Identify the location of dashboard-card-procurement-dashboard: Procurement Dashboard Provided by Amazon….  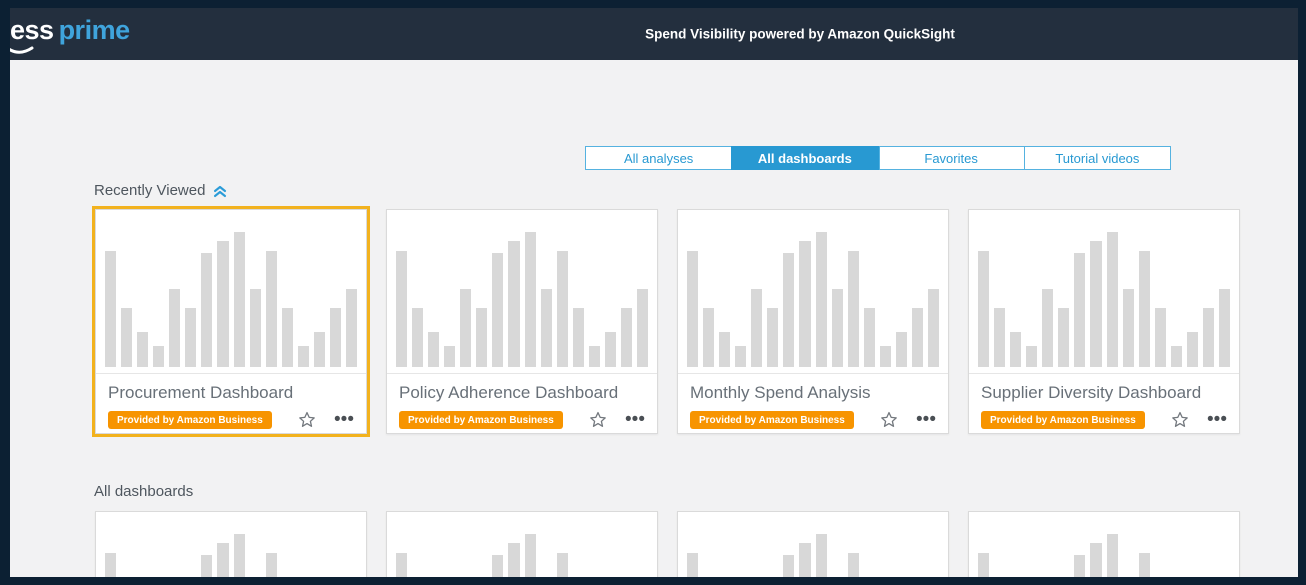
(231, 321).